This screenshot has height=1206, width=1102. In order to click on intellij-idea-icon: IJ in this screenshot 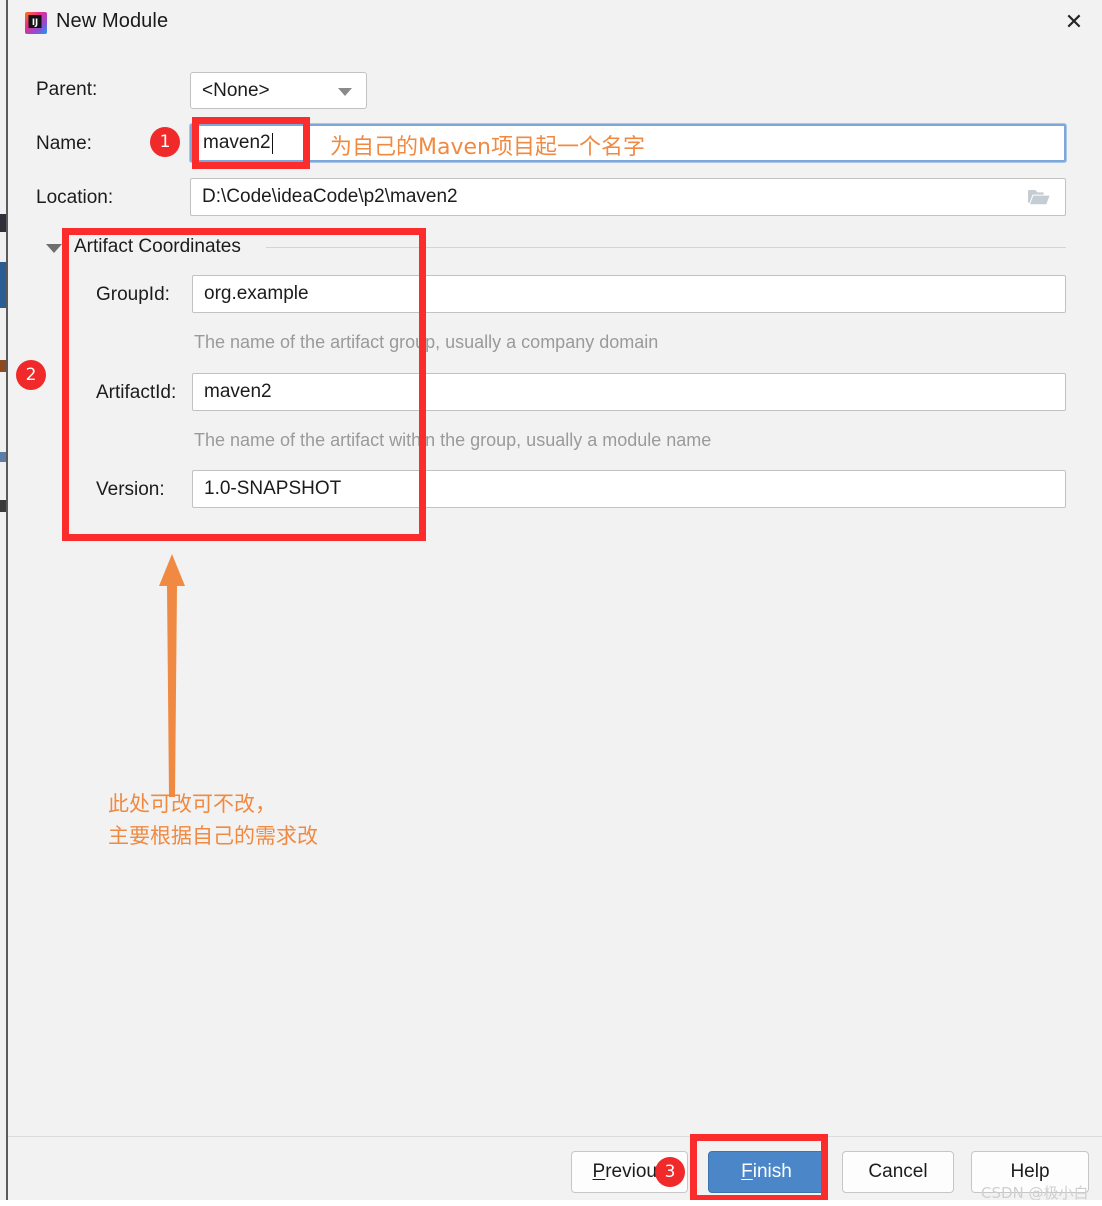, I will do `click(36, 23)`.